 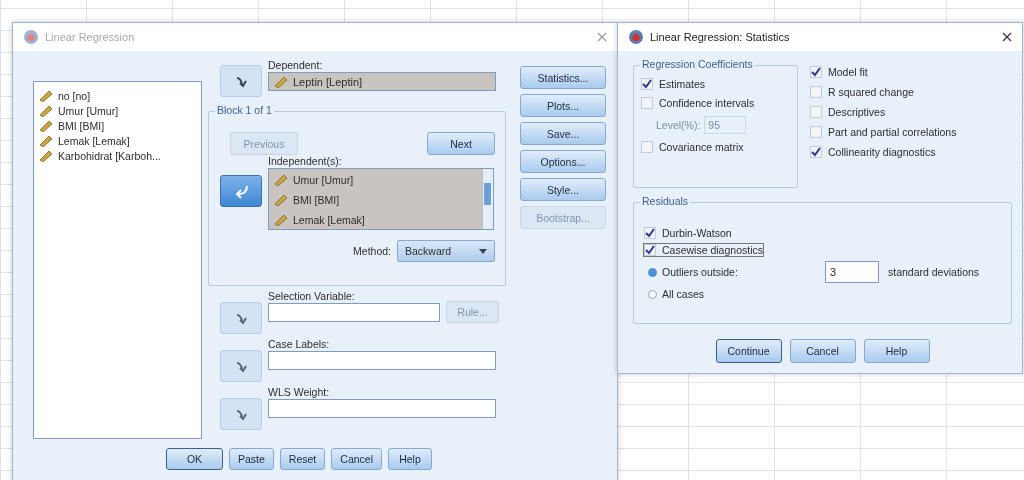 What do you see at coordinates (382, 81) in the screenshot?
I see `dependent-field: Leptin [Leptin]` at bounding box center [382, 81].